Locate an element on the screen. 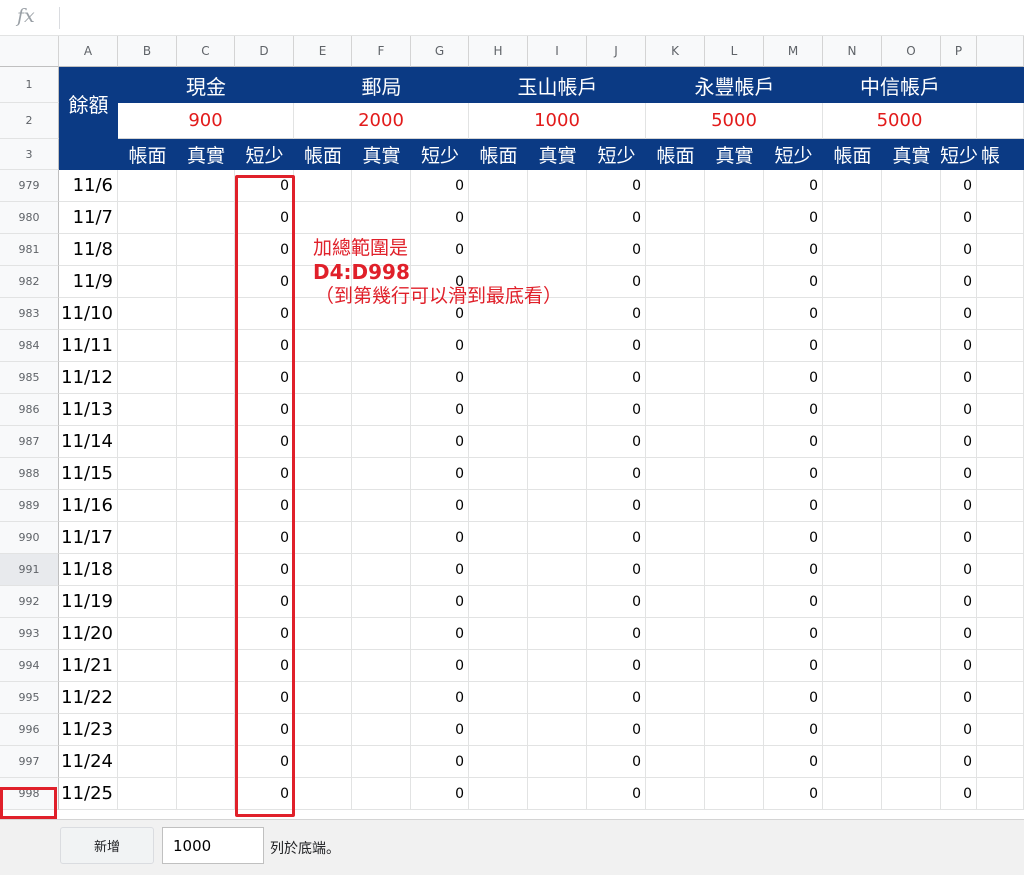 The height and width of the screenshot is (875, 1024). balance-value-2: 1000 is located at coordinates (557, 121).